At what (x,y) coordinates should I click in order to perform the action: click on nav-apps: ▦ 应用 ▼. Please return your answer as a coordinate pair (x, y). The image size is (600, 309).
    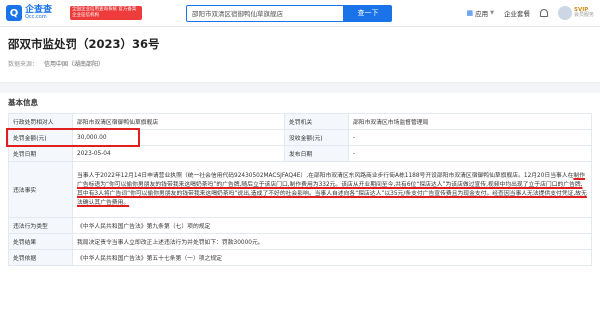
    Looking at the image, I should click on (480, 13).